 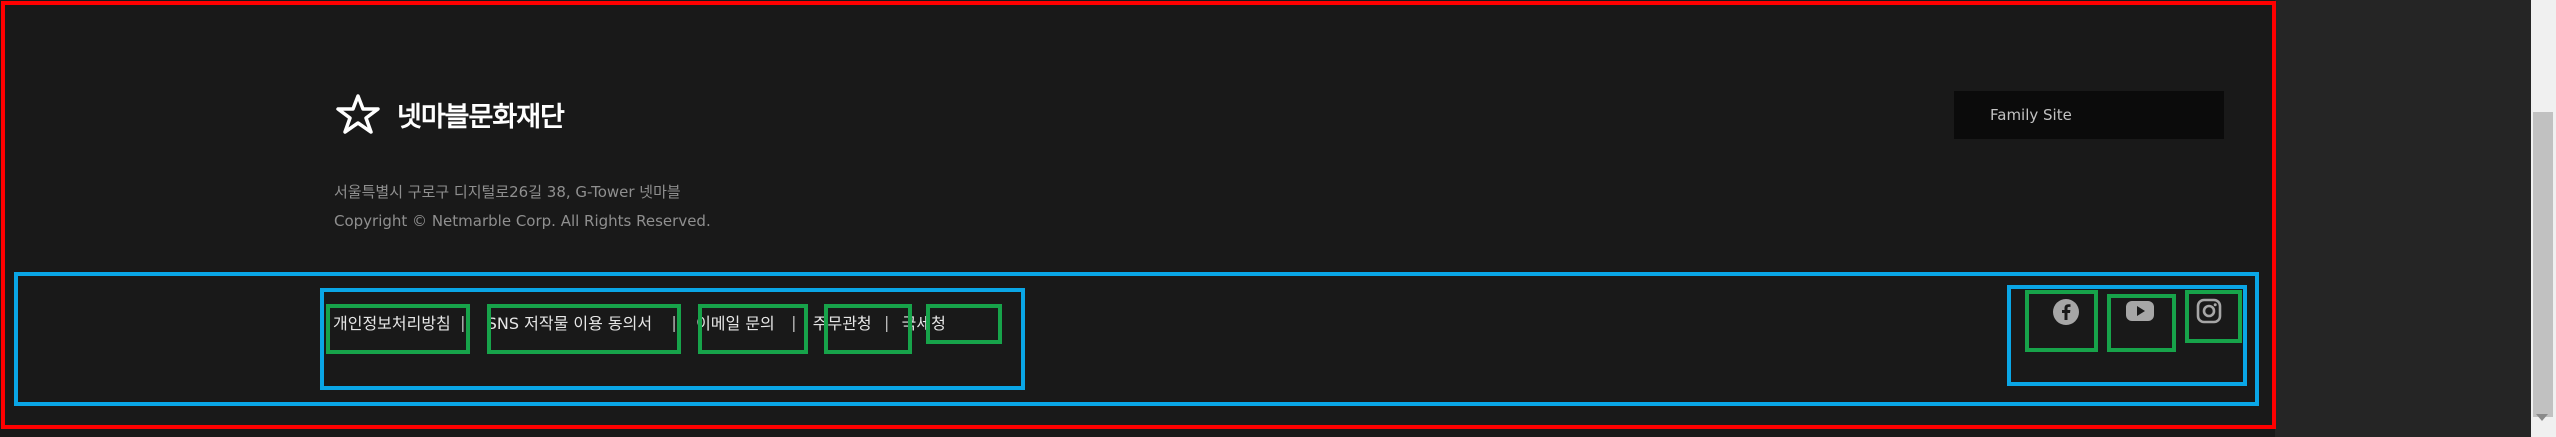 What do you see at coordinates (2543, 264) in the screenshot?
I see `scrollbar-thumb` at bounding box center [2543, 264].